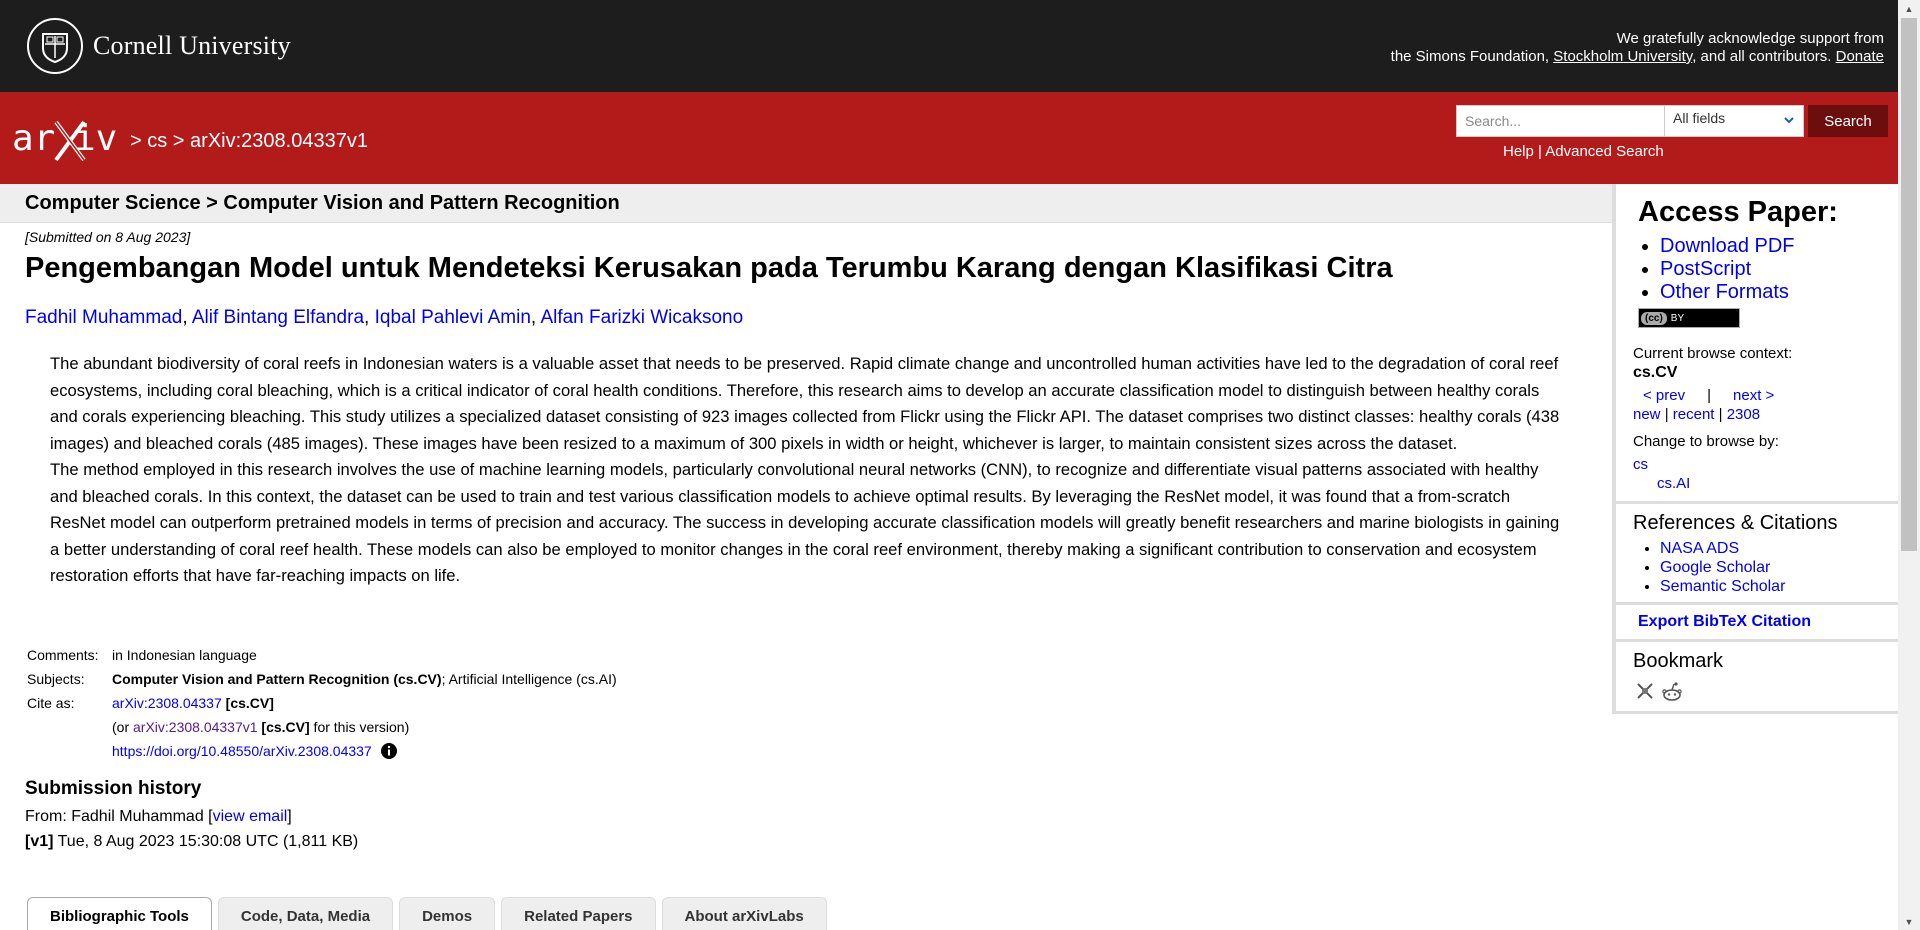 This screenshot has width=1920, height=930. Describe the element at coordinates (51, 703) in the screenshot. I see `cite-label: Cite as:` at that location.